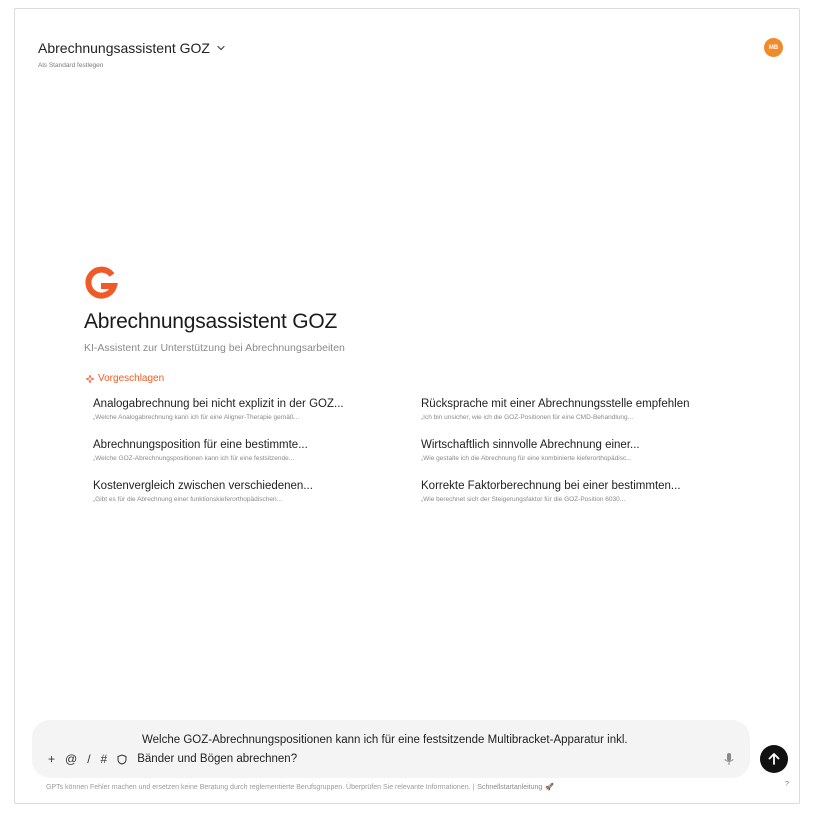 This screenshot has height=814, width=814. Describe the element at coordinates (729, 759) in the screenshot. I see `microphone-icon` at that location.